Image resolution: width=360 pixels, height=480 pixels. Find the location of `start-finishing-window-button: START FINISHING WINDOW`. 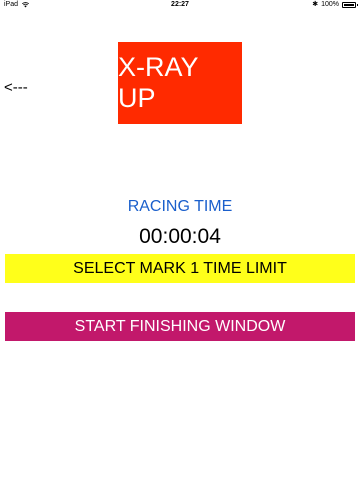

start-finishing-window-button: START FINISHING WINDOW is located at coordinates (180, 326).